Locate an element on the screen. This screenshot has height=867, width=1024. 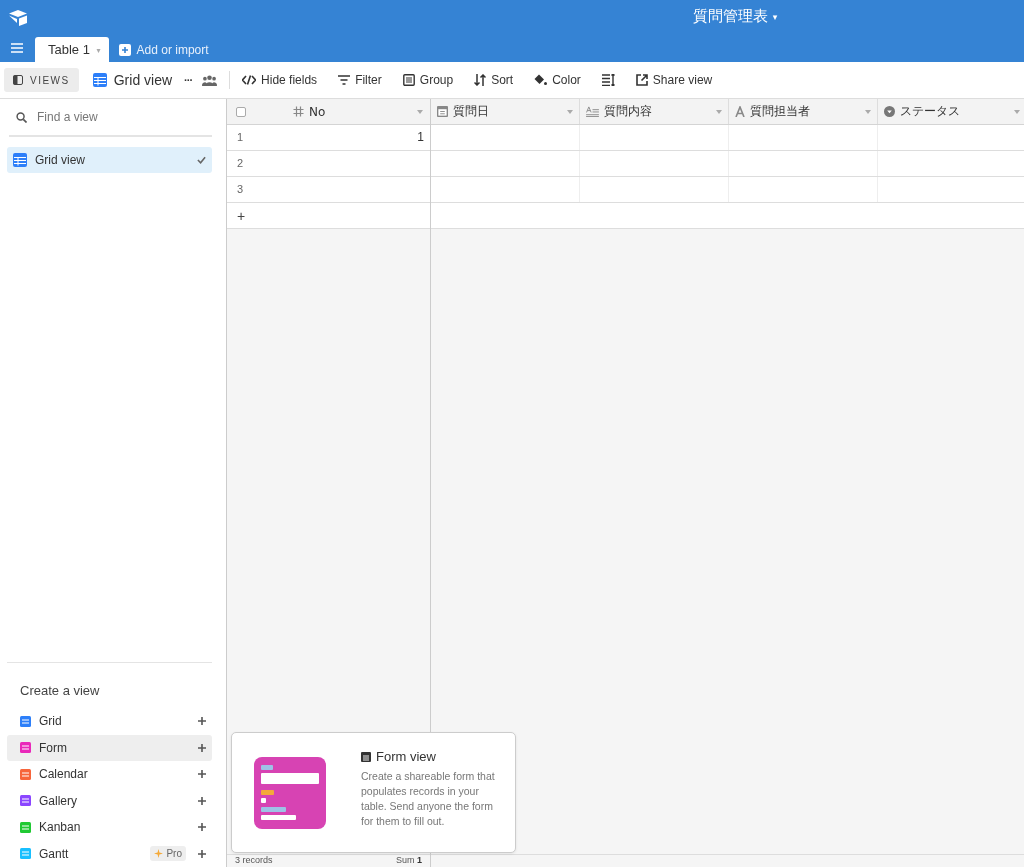
text-field-icon is located at coordinates (740, 111).